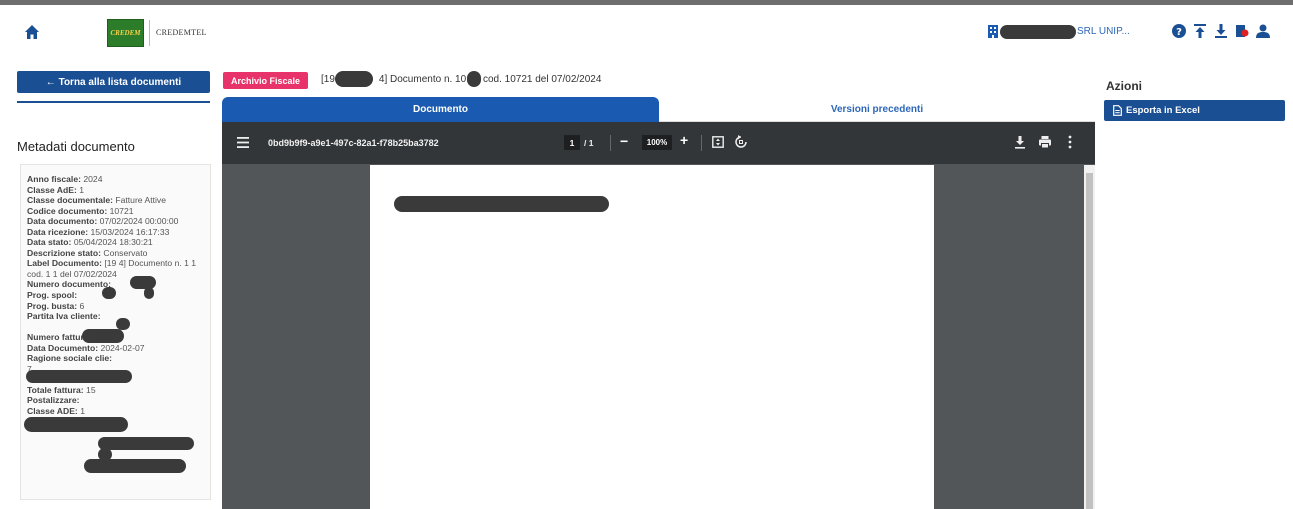  I want to click on metadata-label: Label Documento:, so click(64, 263).